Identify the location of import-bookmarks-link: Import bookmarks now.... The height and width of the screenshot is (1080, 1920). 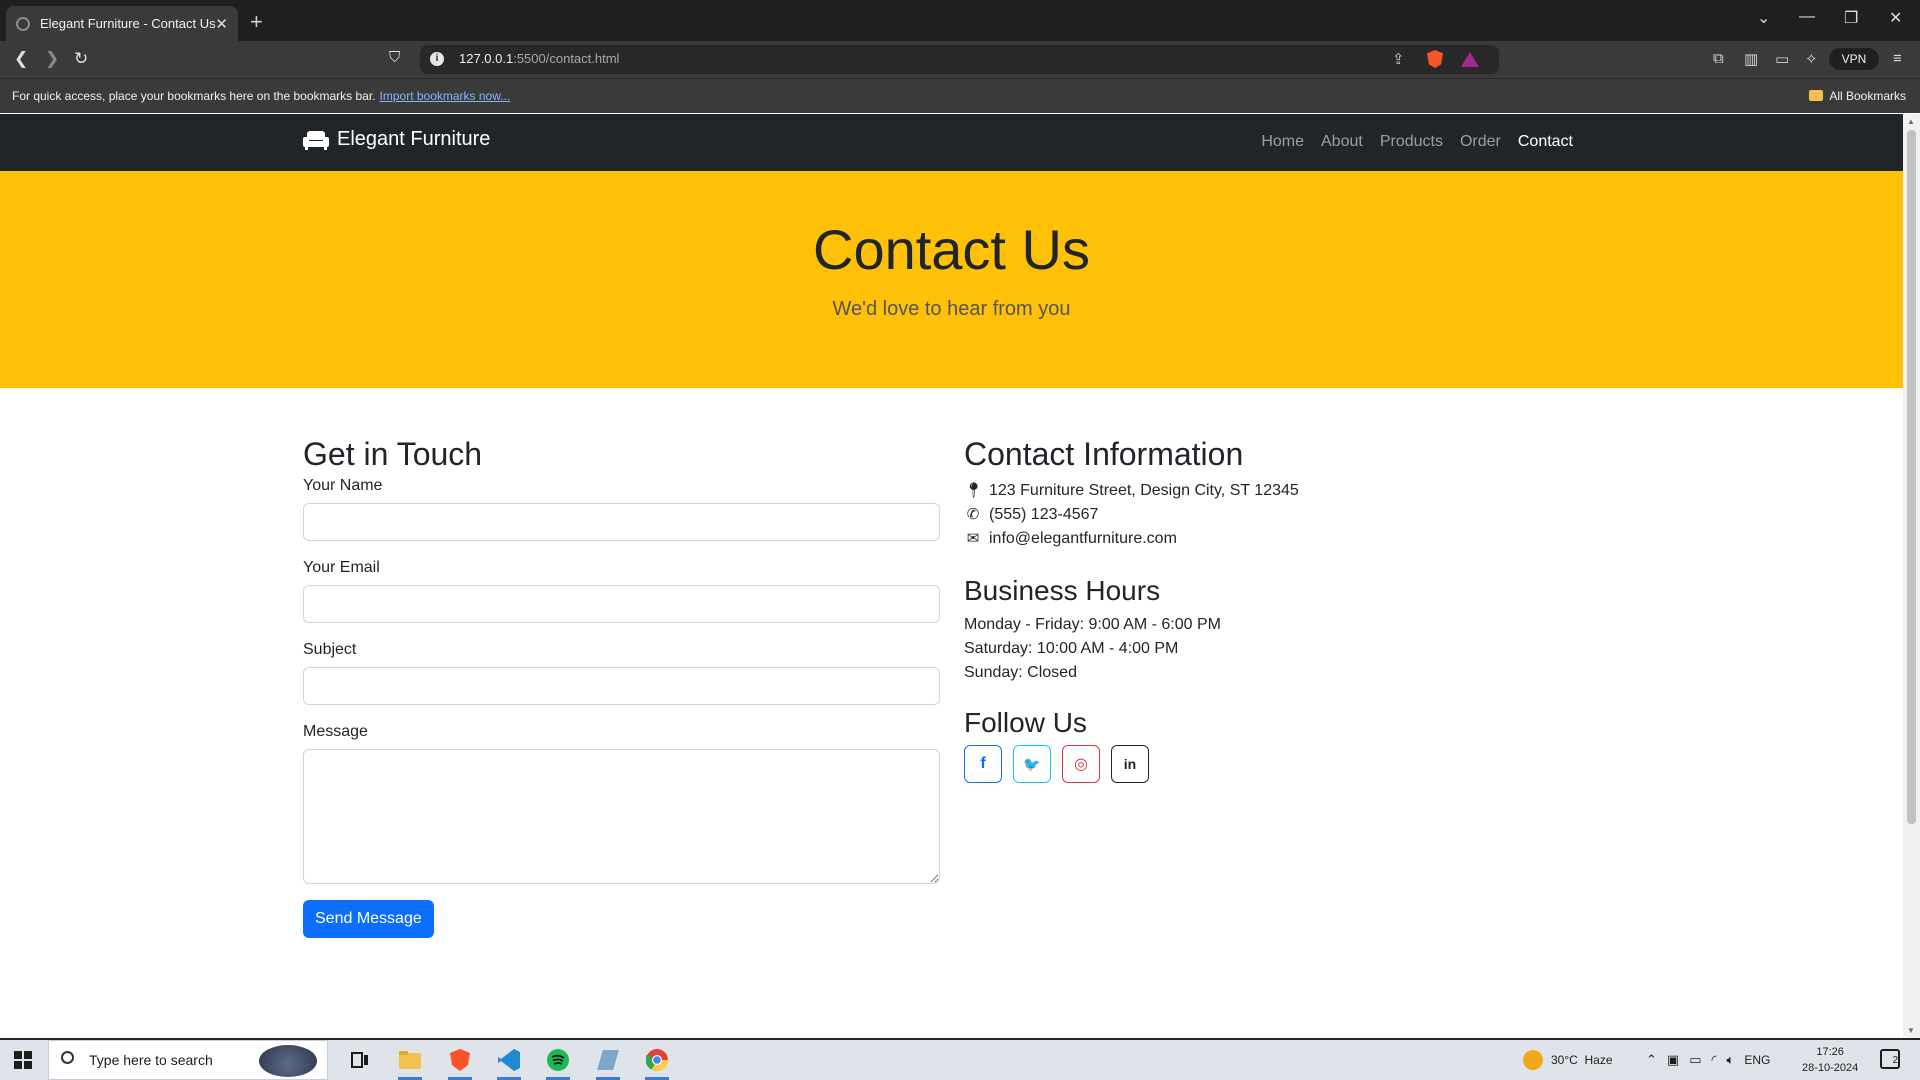
(445, 96).